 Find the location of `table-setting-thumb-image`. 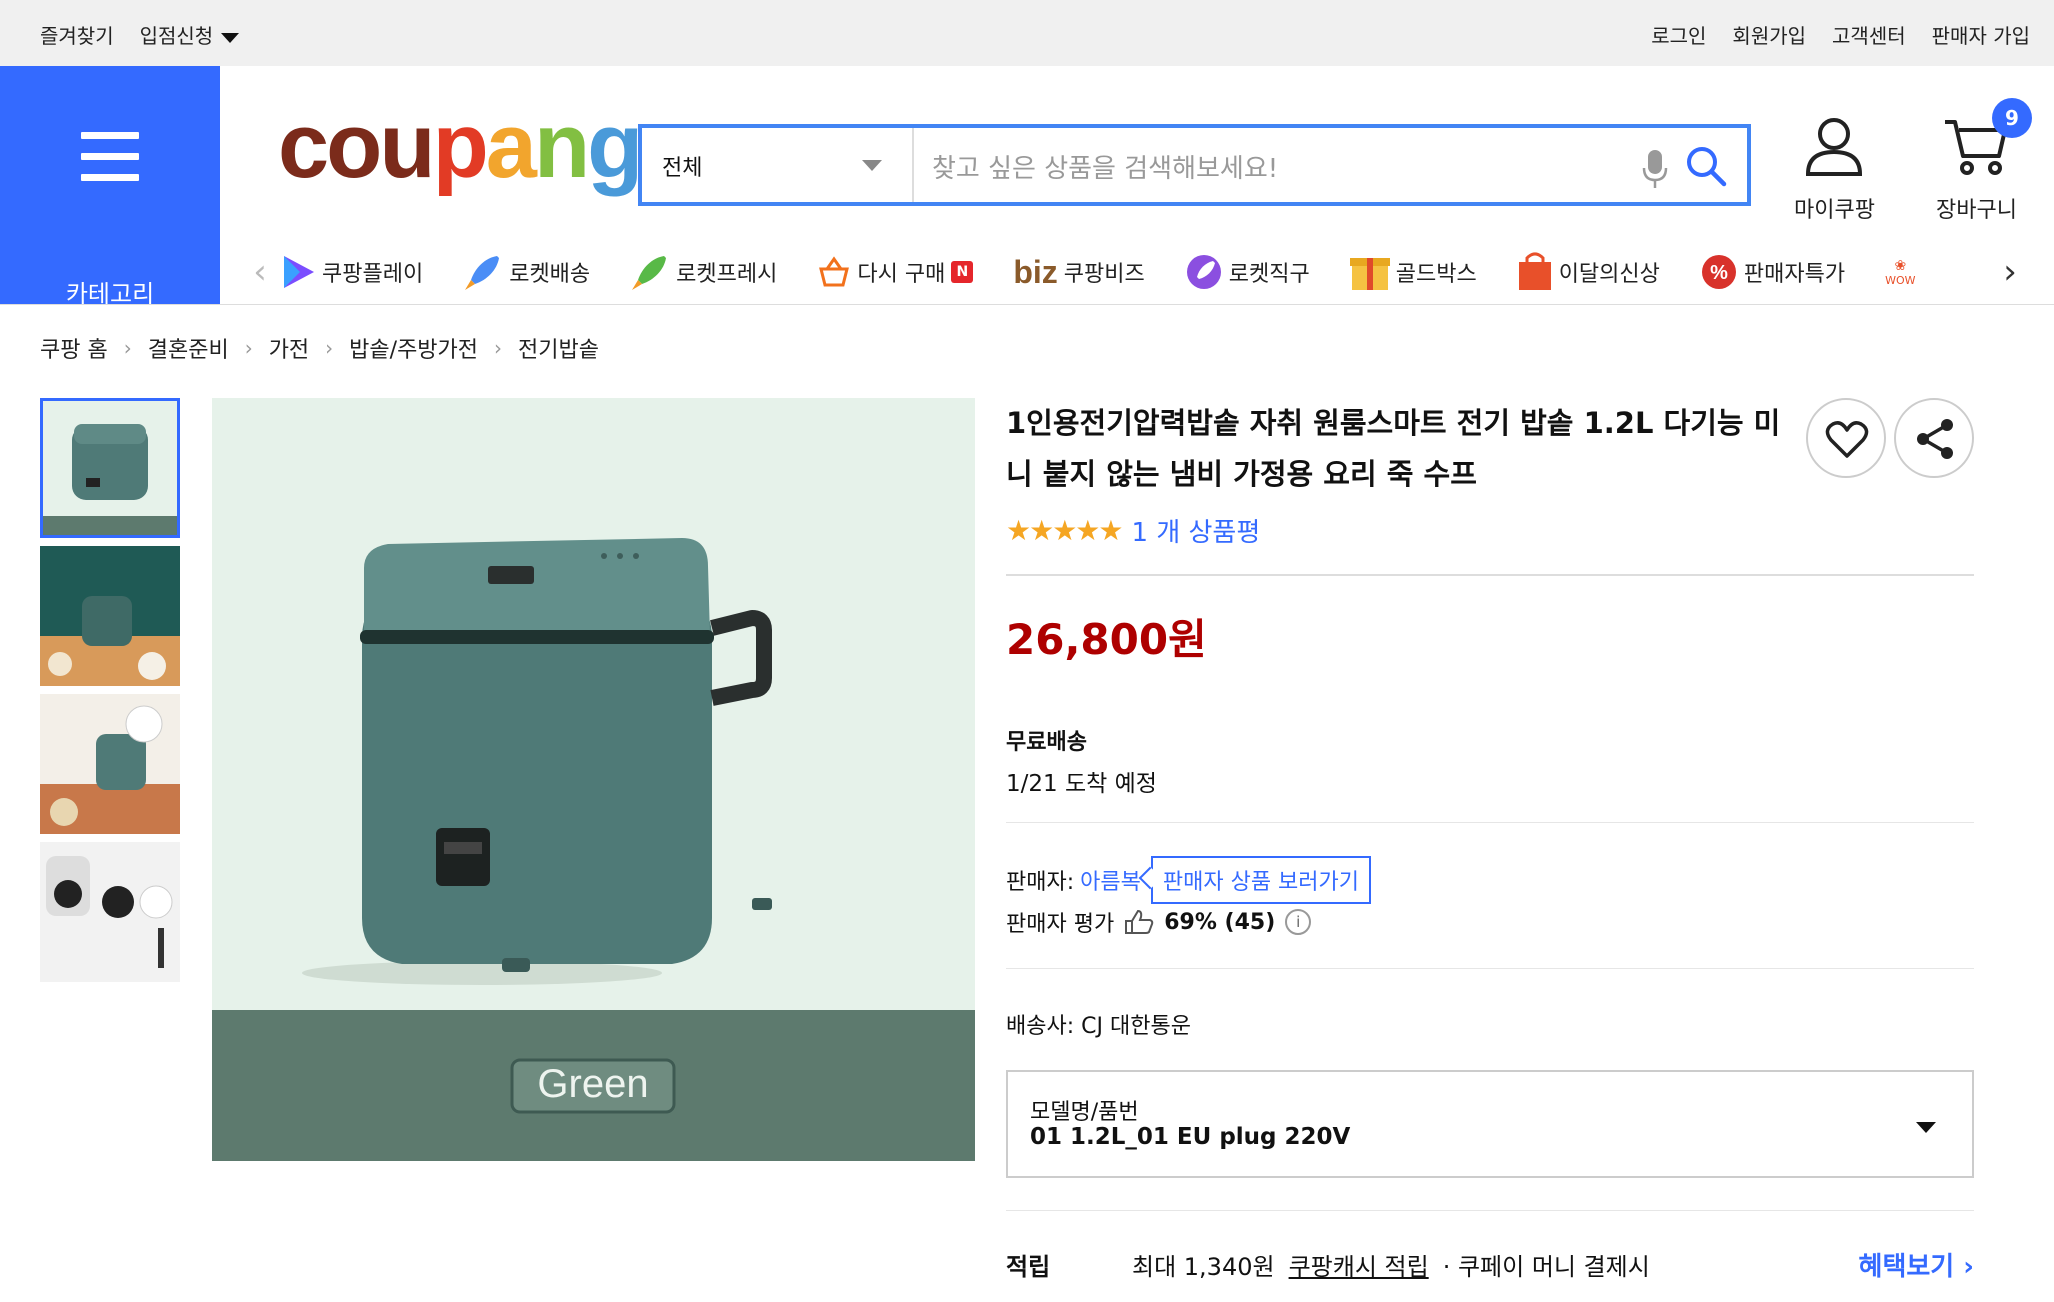

table-setting-thumb-image is located at coordinates (110, 764).